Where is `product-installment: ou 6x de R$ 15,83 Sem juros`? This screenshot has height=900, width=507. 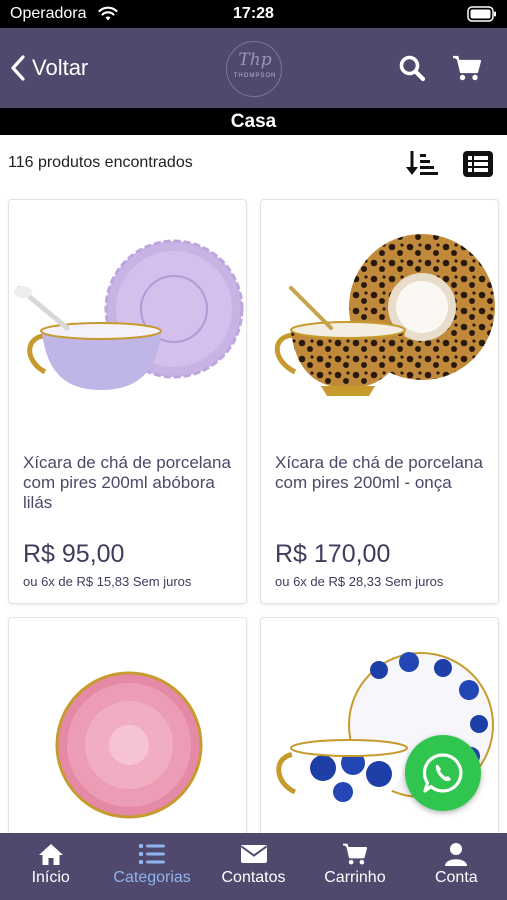 product-installment: ou 6x de R$ 15,83 Sem juros is located at coordinates (107, 581).